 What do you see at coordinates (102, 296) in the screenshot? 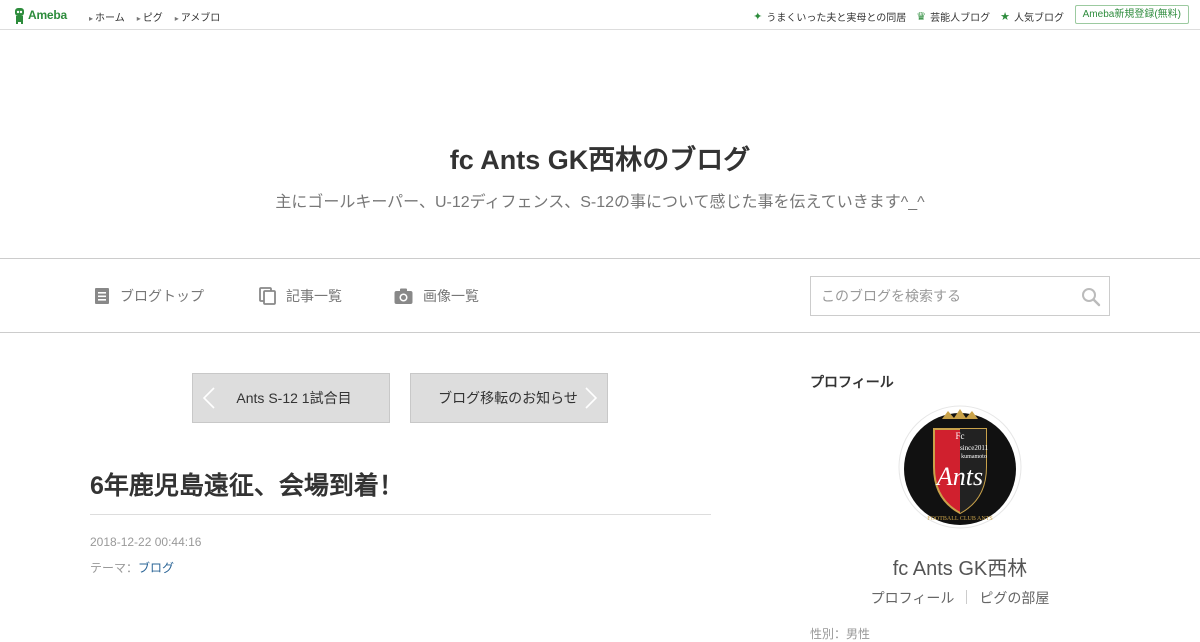
I see `document-icon` at bounding box center [102, 296].